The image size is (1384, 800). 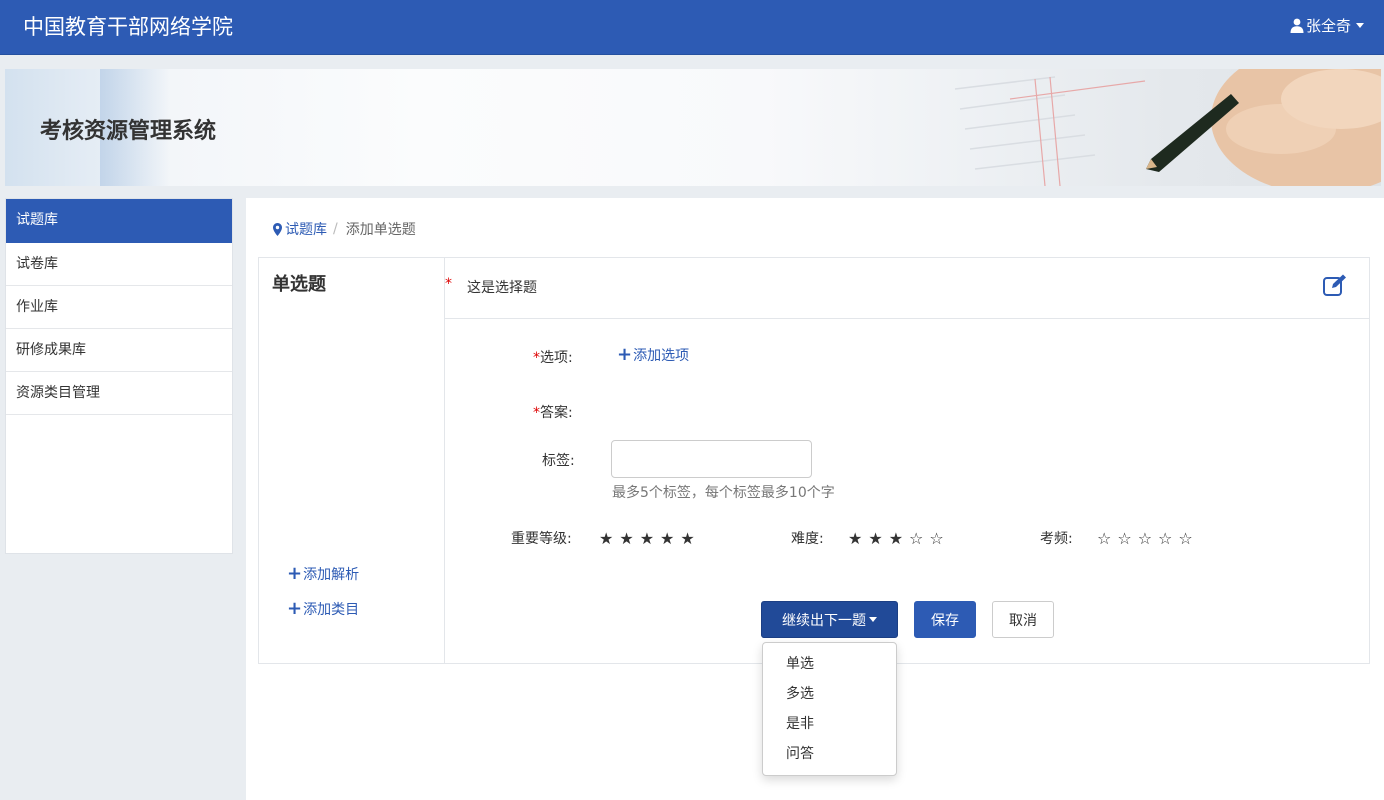 I want to click on map-marker-icon, so click(x=277, y=229).